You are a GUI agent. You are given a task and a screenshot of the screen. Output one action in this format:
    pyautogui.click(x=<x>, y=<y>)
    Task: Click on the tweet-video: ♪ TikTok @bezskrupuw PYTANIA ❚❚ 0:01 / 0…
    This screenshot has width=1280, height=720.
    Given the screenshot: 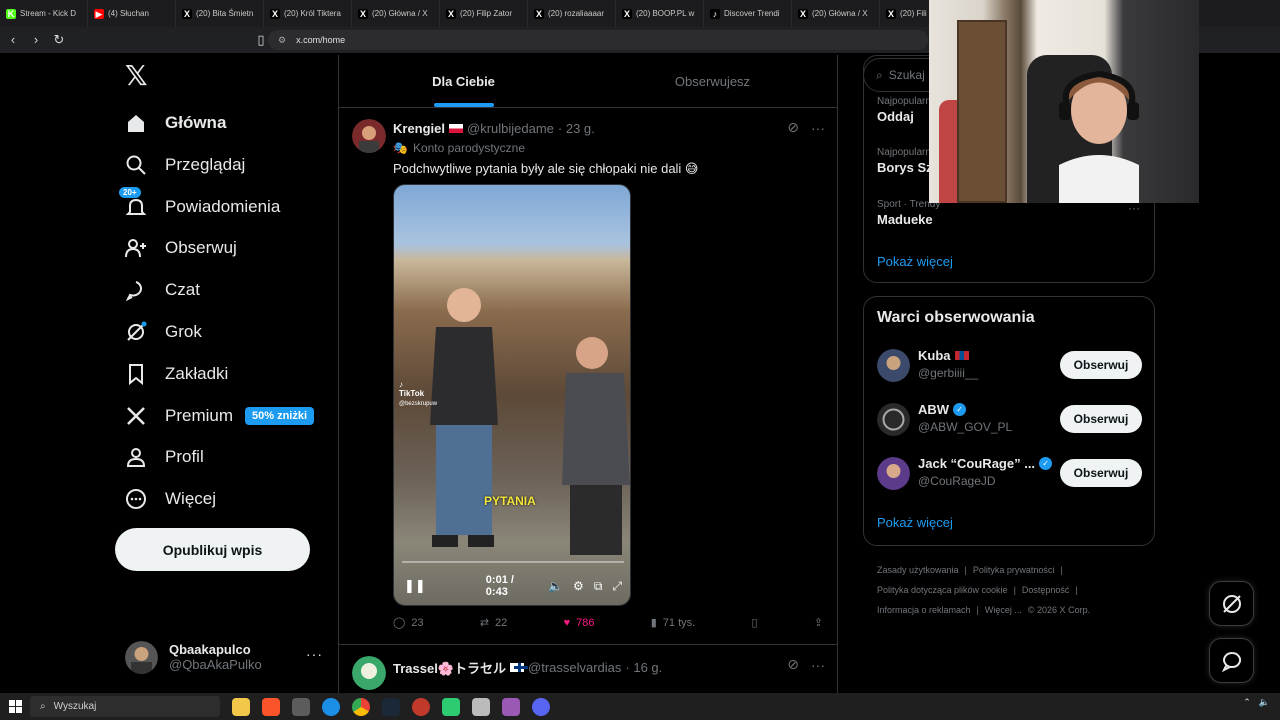 What is the action you would take?
    pyautogui.click(x=512, y=395)
    